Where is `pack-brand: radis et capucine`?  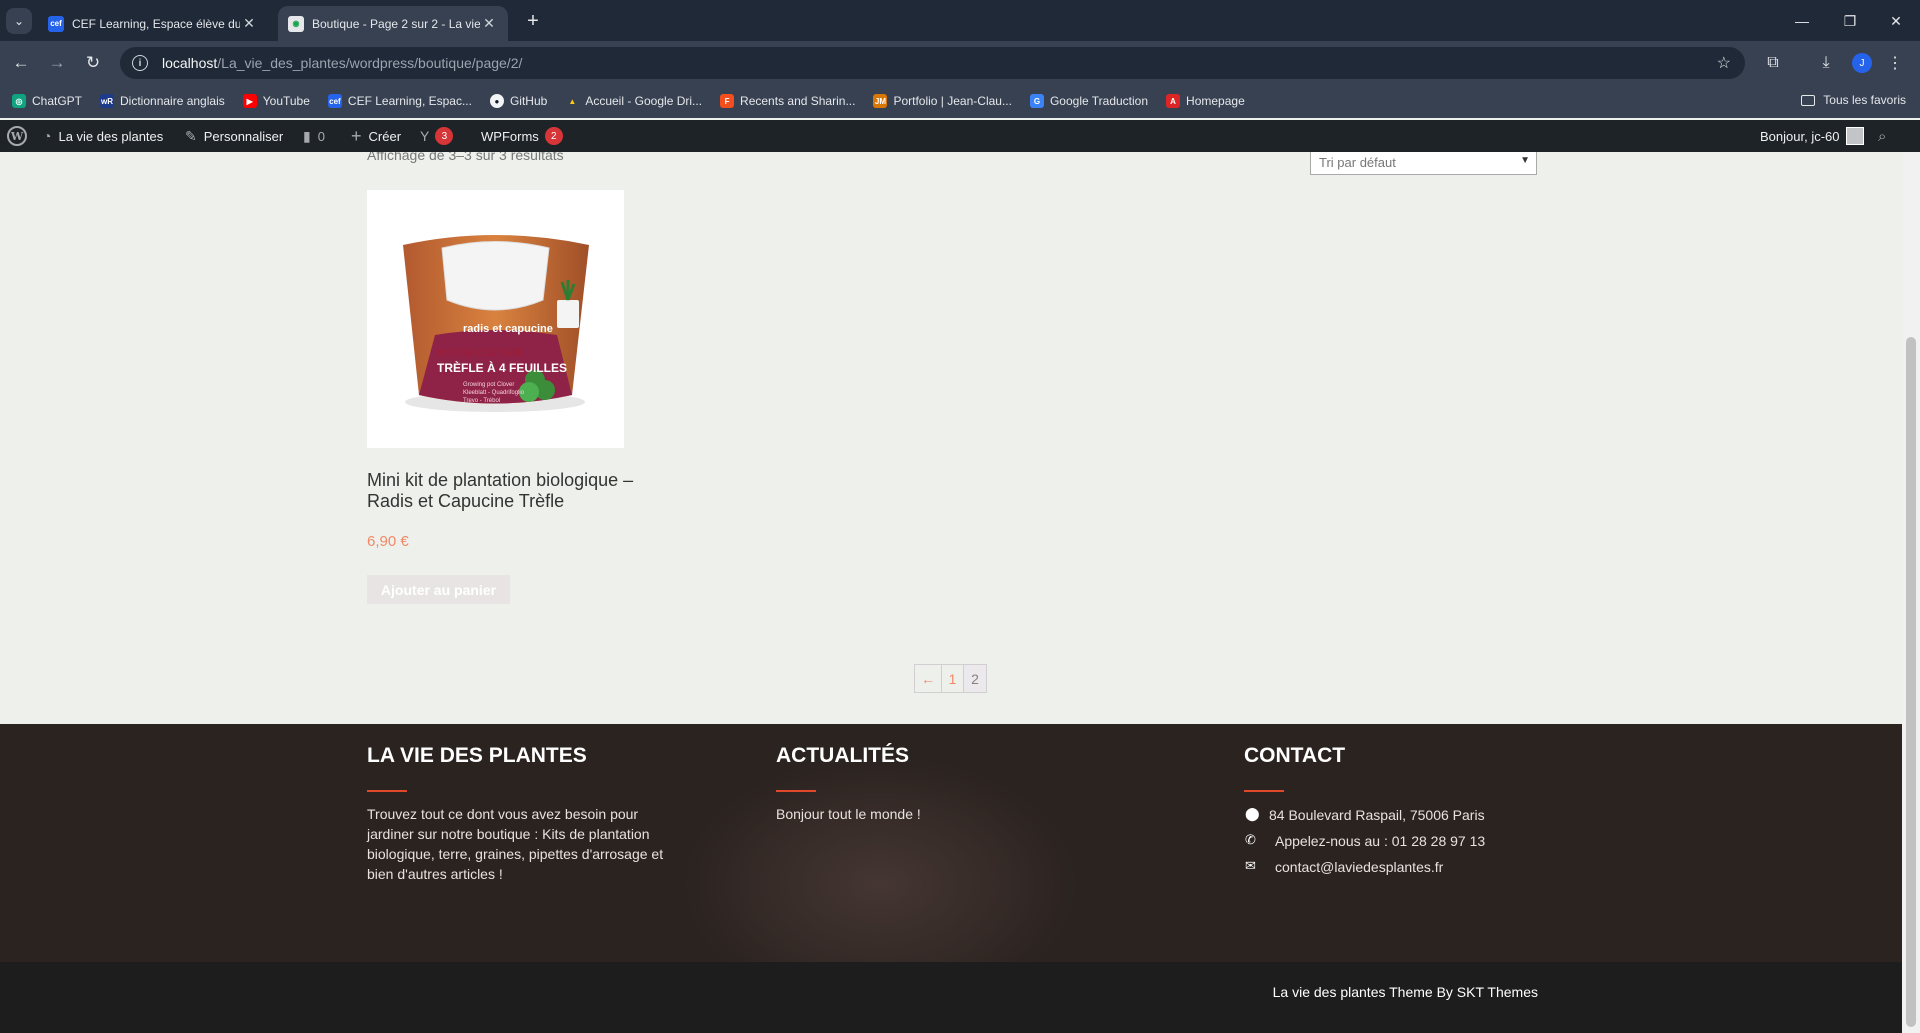
pack-brand: radis et capucine is located at coordinates (508, 329).